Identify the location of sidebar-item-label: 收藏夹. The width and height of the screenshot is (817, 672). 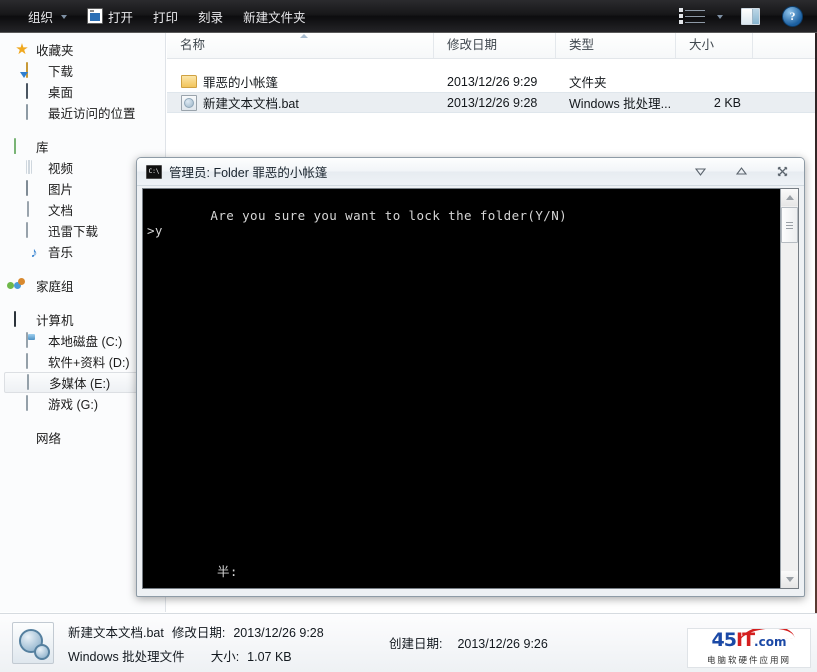
(55, 51).